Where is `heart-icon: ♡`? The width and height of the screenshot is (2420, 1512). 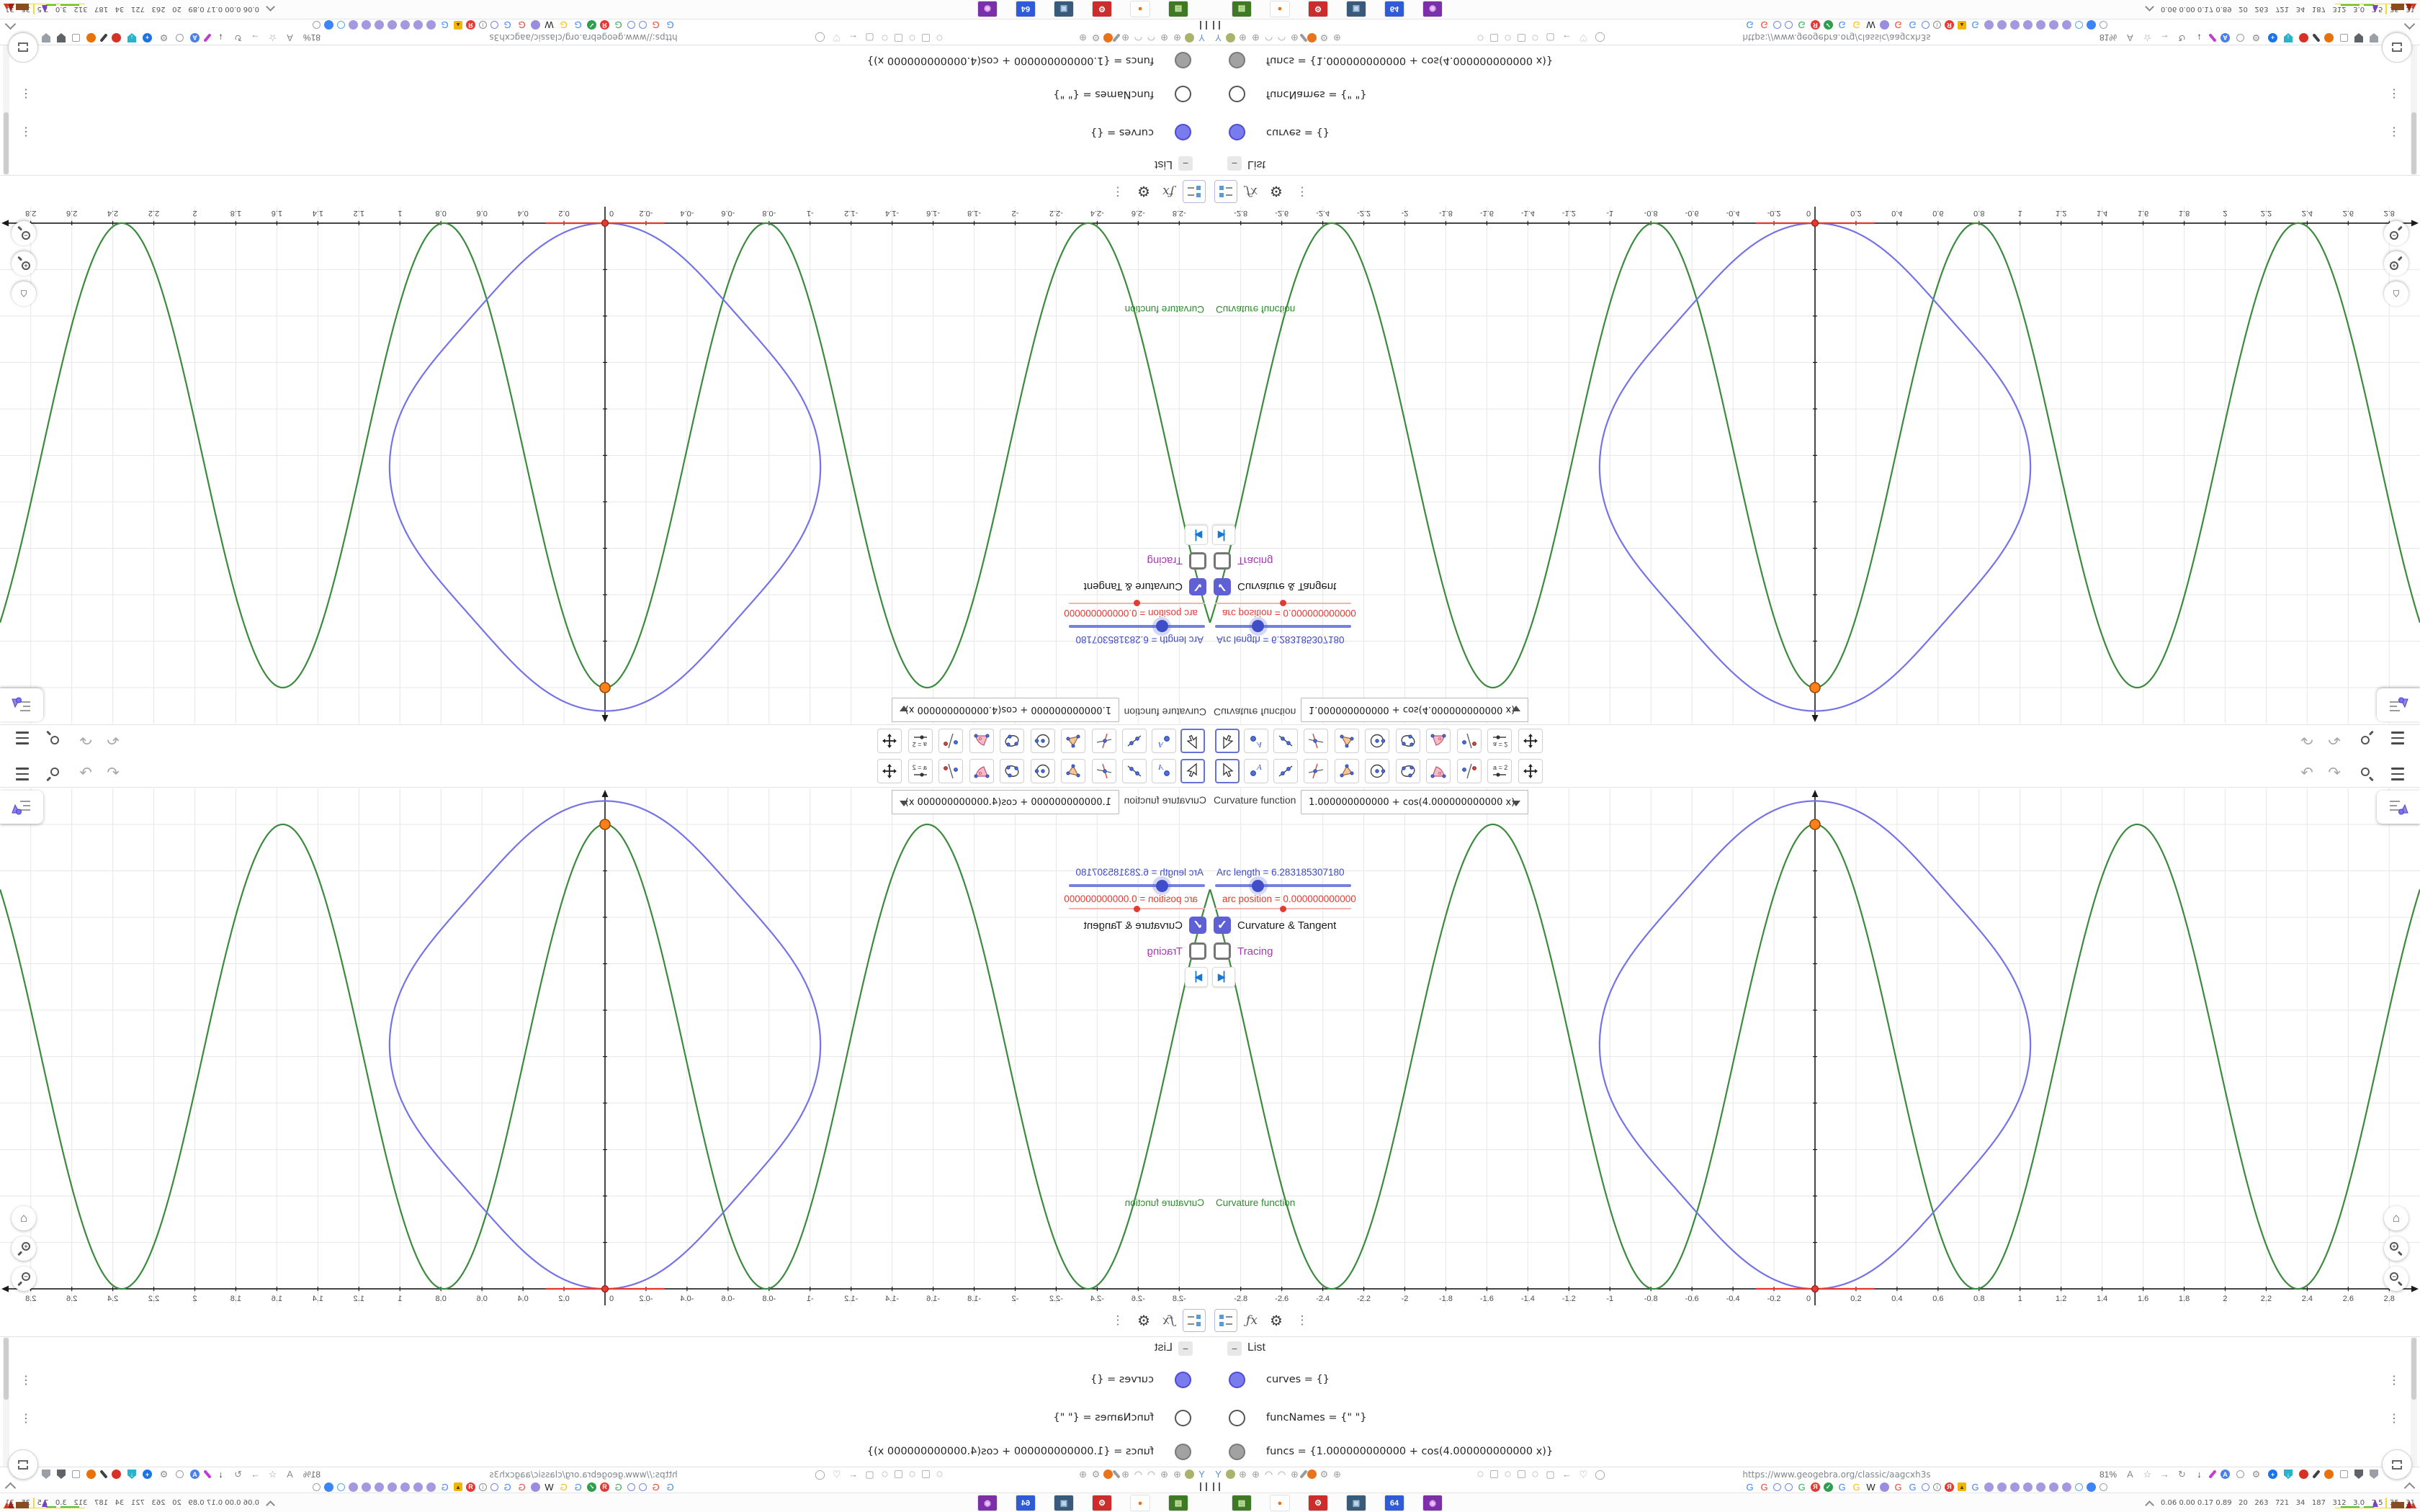 heart-icon: ♡ is located at coordinates (837, 37).